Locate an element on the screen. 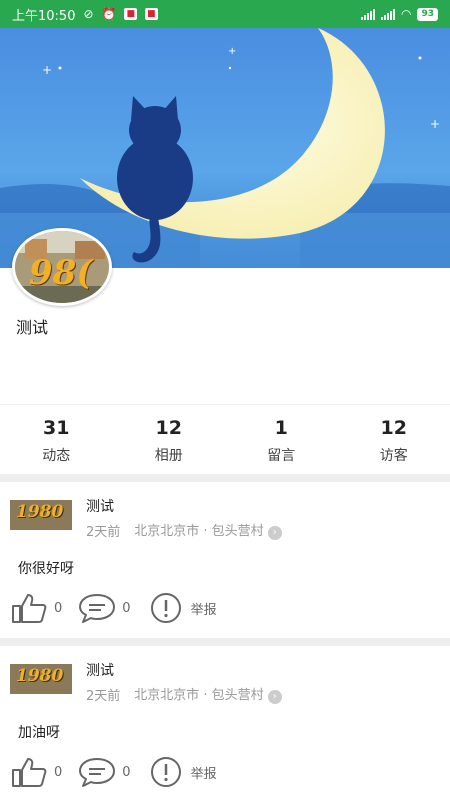 This screenshot has width=450, height=802. stat-value: 1 is located at coordinates (281, 428).